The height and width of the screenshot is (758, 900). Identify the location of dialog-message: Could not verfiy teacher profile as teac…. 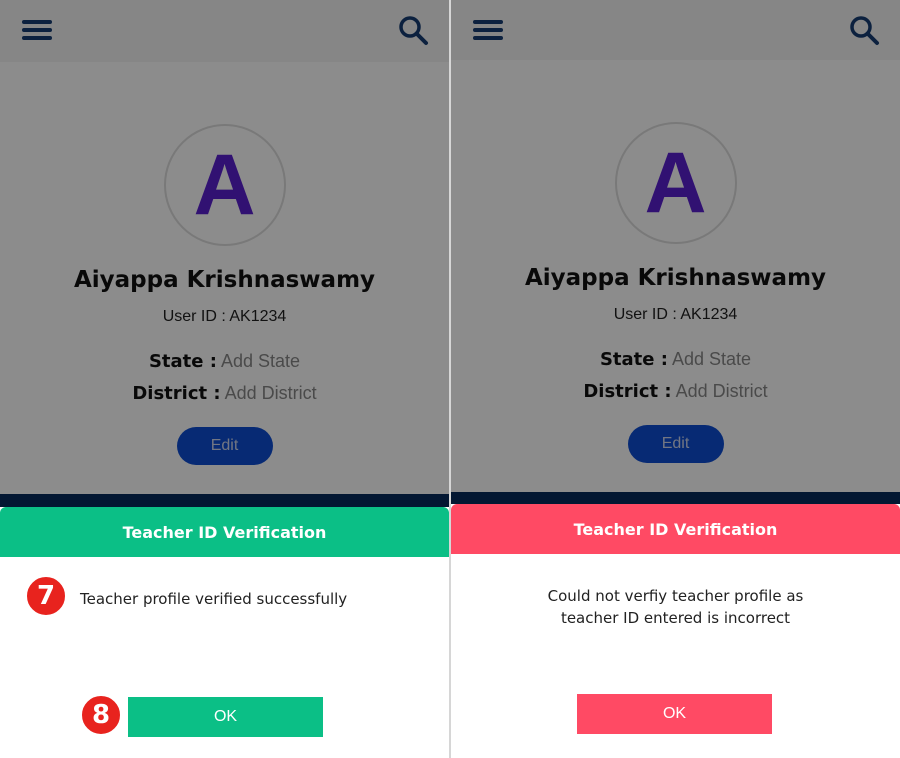
(675, 607).